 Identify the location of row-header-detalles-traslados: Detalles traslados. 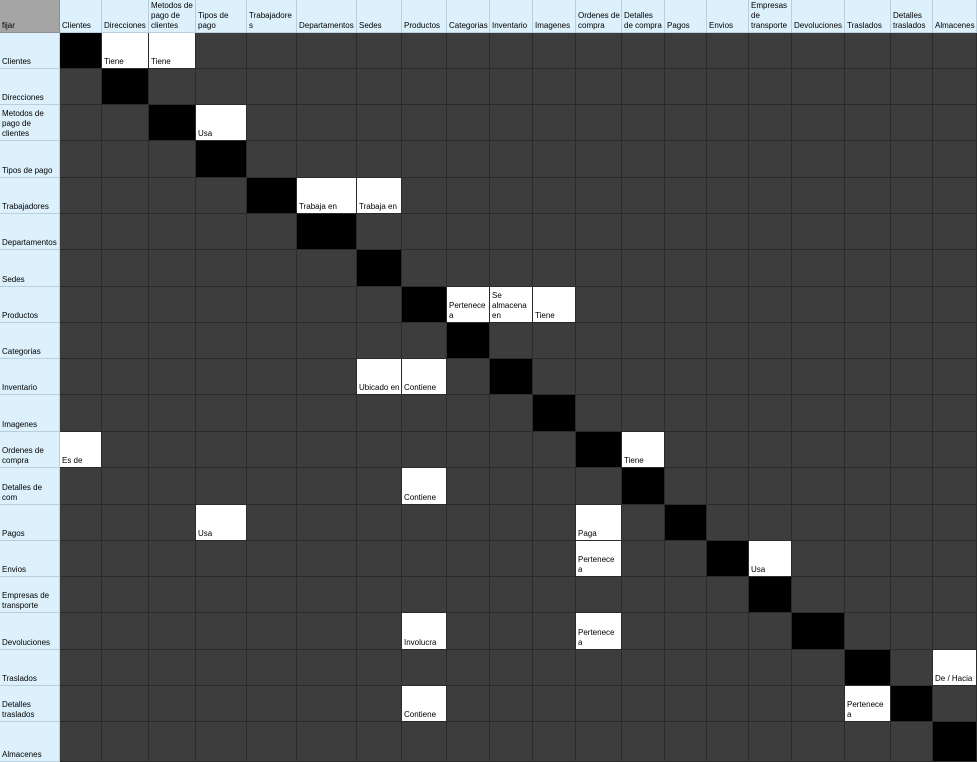
(30, 704).